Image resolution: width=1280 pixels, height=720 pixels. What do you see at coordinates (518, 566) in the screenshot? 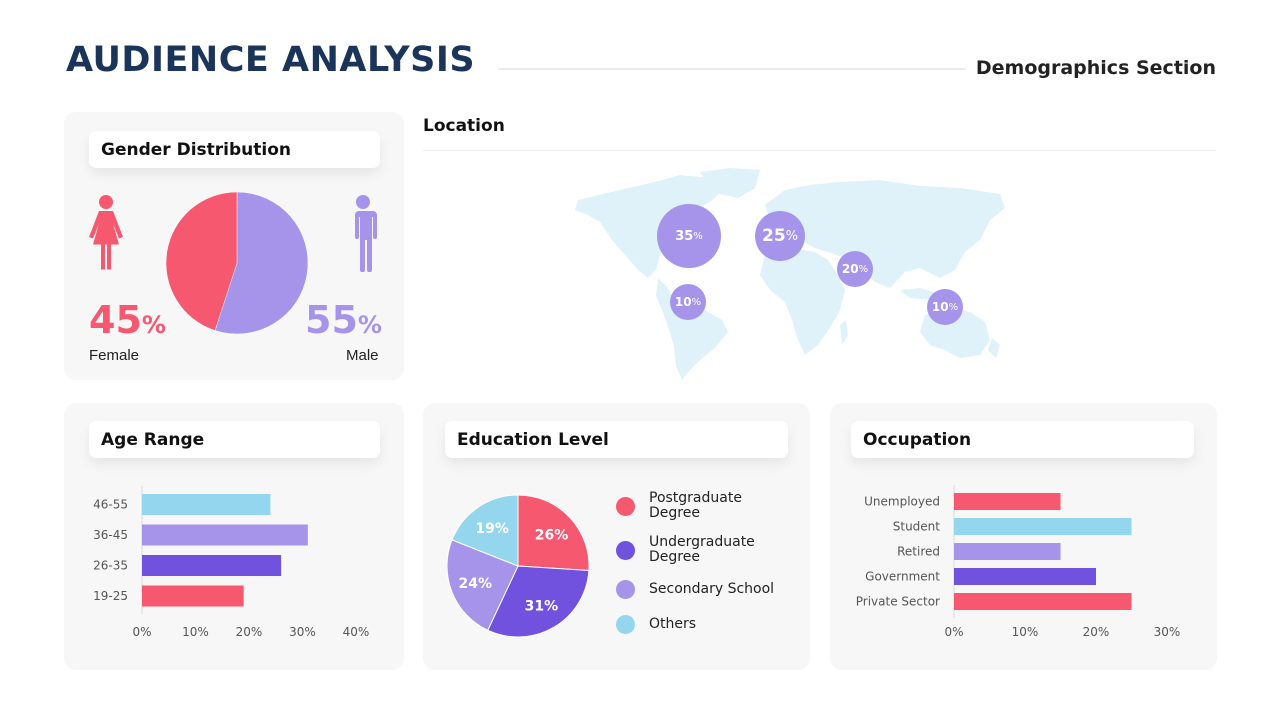
I see `education-pie-chart: 26% 31% 24% 19%` at bounding box center [518, 566].